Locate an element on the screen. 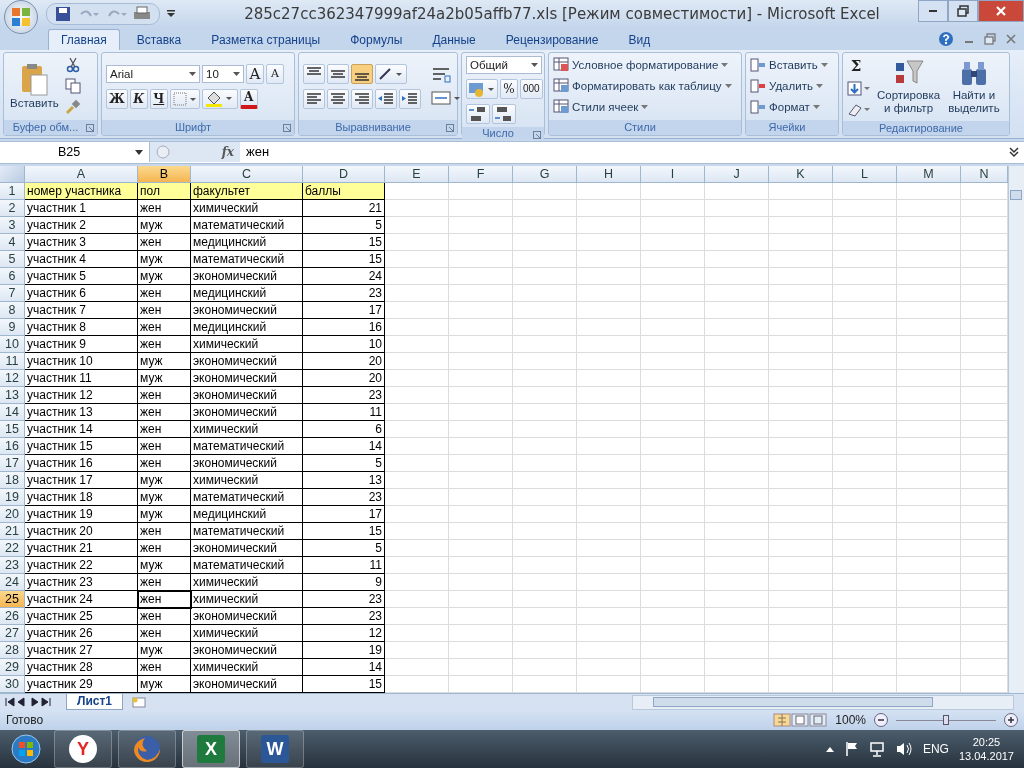 The height and width of the screenshot is (768, 1024). fill-down-icon is located at coordinates (859, 88).